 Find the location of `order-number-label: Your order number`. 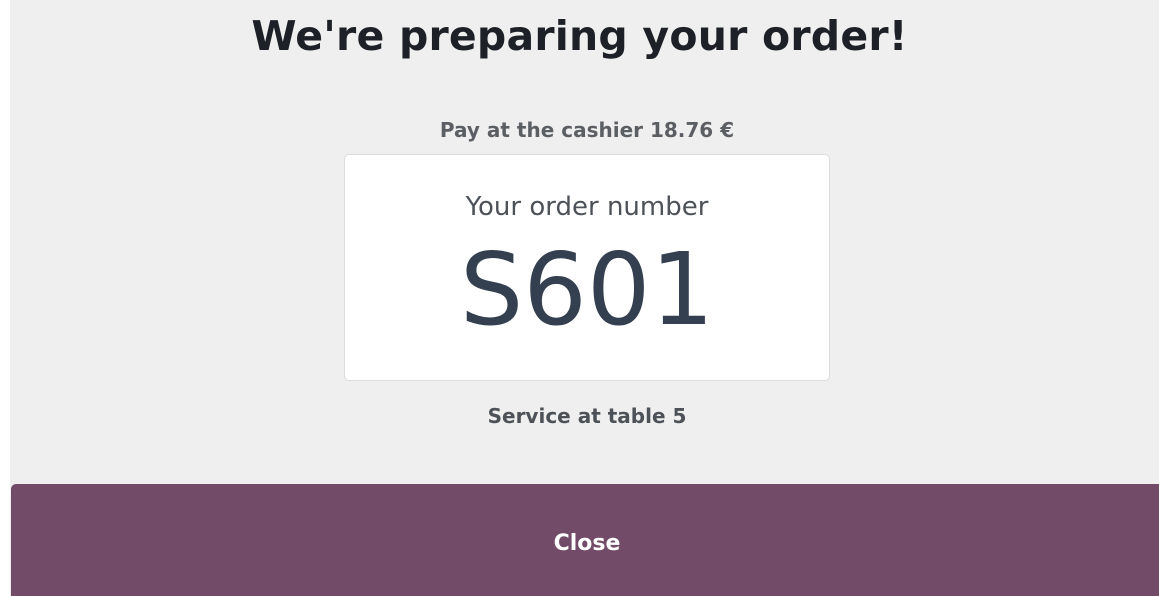

order-number-label: Your order number is located at coordinates (587, 207).